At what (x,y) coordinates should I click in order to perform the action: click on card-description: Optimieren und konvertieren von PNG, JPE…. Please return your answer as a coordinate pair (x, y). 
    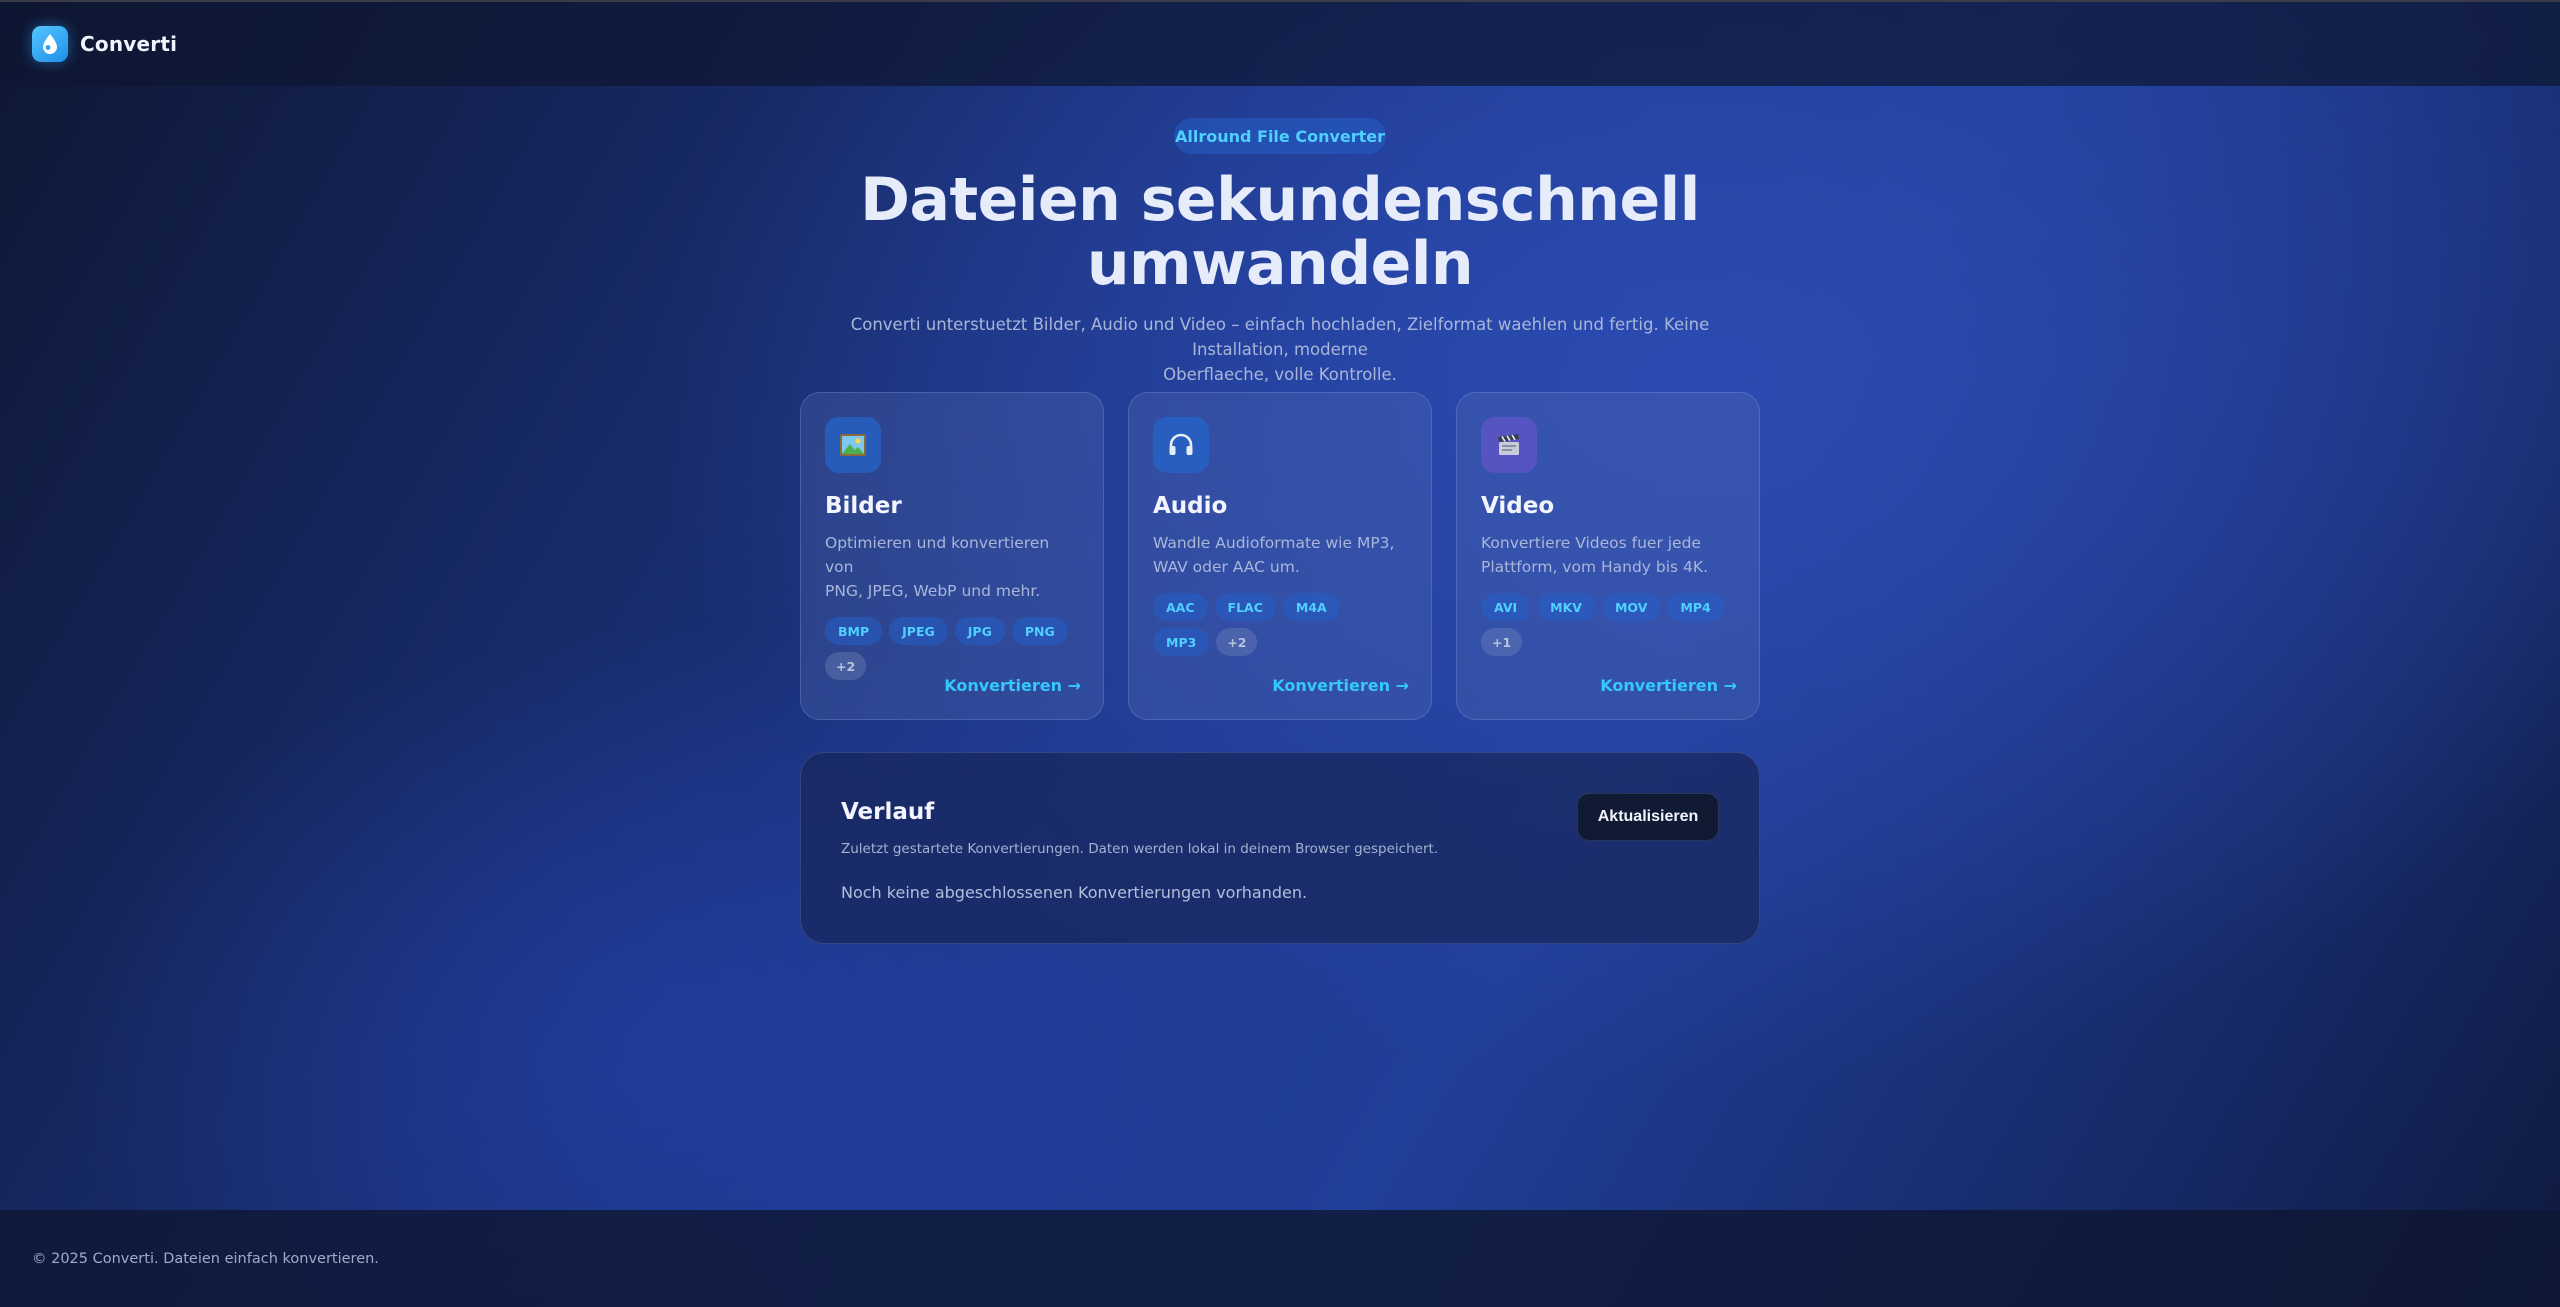
    Looking at the image, I should click on (952, 567).